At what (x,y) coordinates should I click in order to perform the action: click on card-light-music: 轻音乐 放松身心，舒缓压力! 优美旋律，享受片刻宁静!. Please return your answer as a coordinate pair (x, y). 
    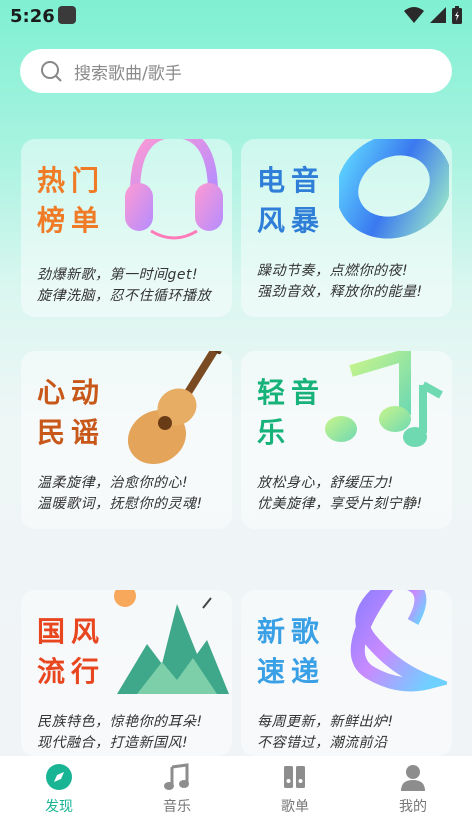
    Looking at the image, I should click on (346, 440).